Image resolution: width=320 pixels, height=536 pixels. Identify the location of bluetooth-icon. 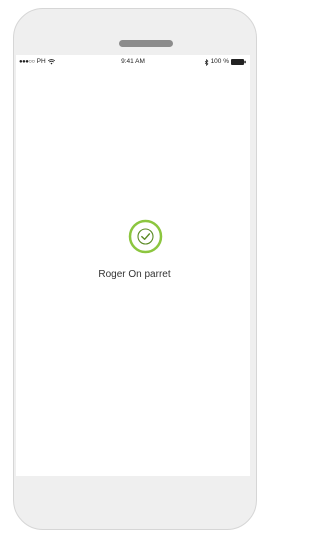
(206, 62).